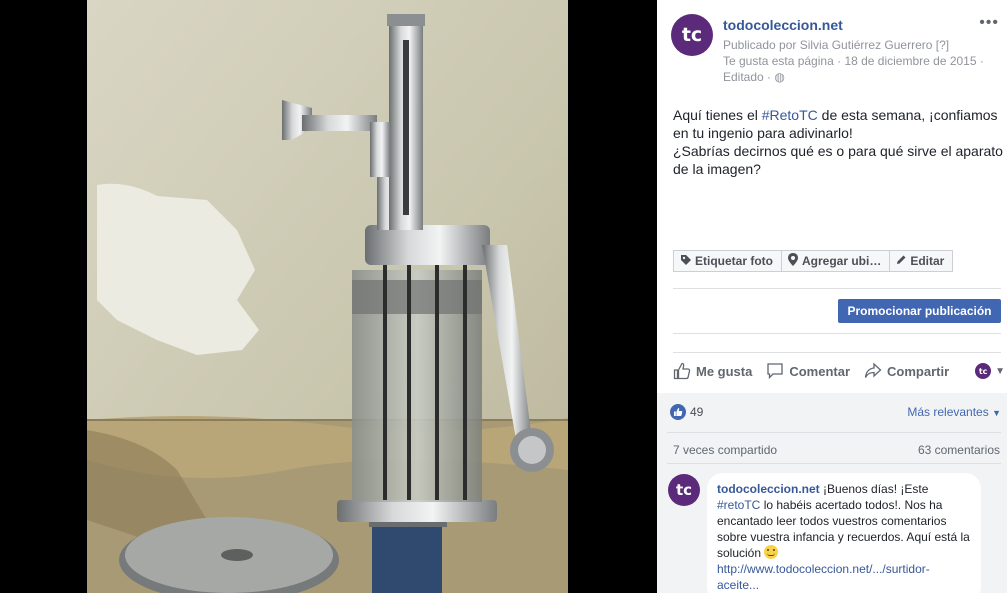  What do you see at coordinates (778, 61) in the screenshot?
I see `liked-page: Te gusta esta página` at bounding box center [778, 61].